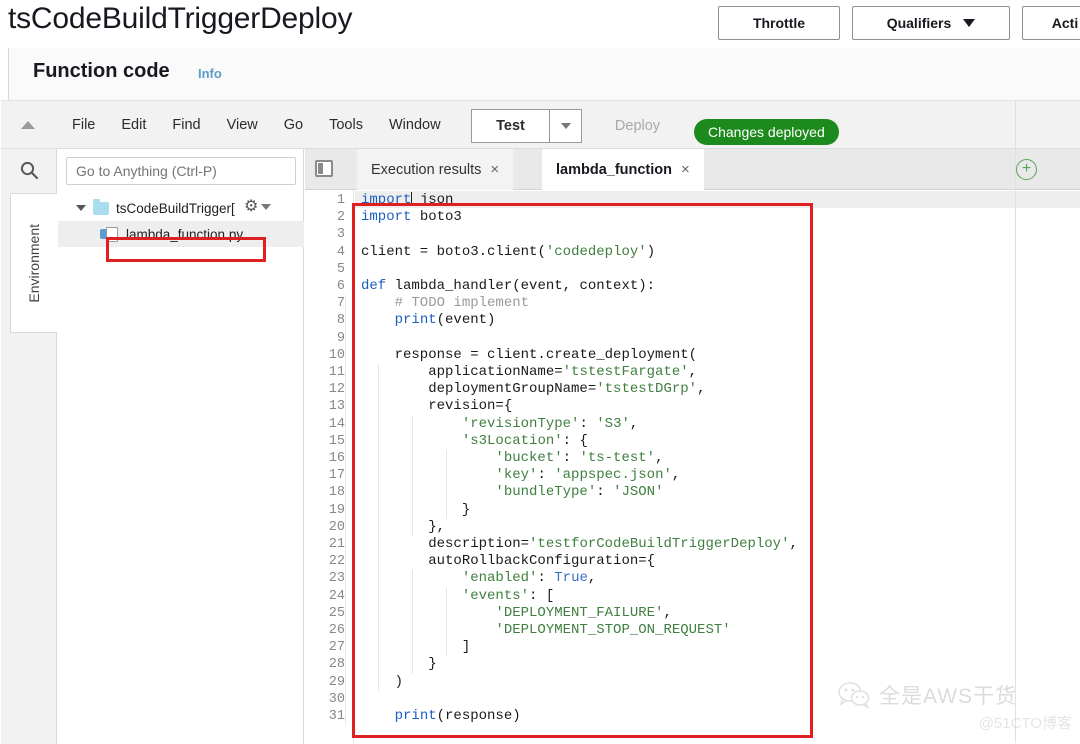 The width and height of the screenshot is (1080, 744). I want to click on ide-left-rail: Environment, so click(29, 446).